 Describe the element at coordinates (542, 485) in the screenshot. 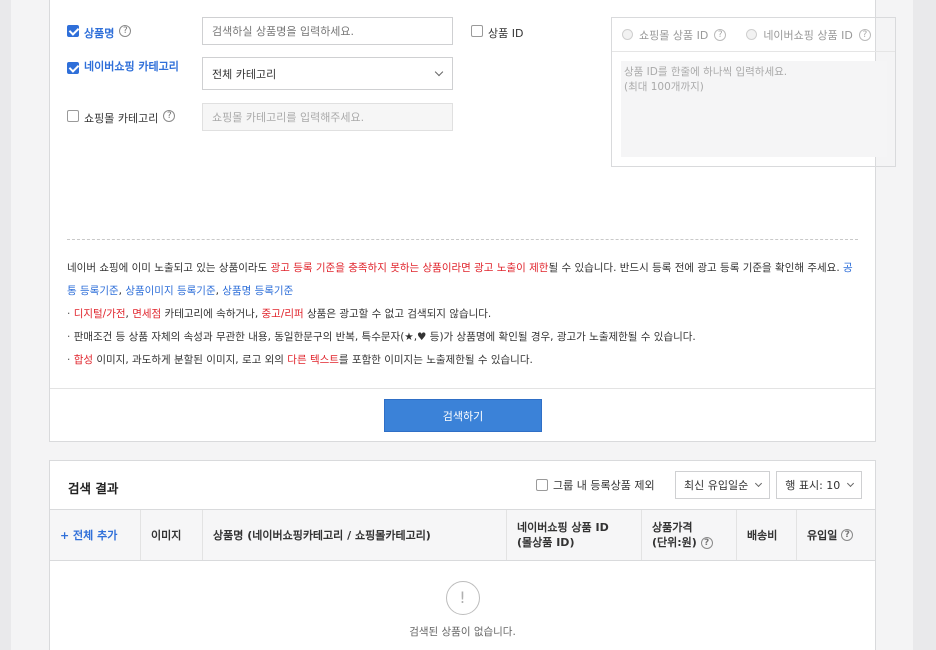

I see `exclude-checkbox` at that location.